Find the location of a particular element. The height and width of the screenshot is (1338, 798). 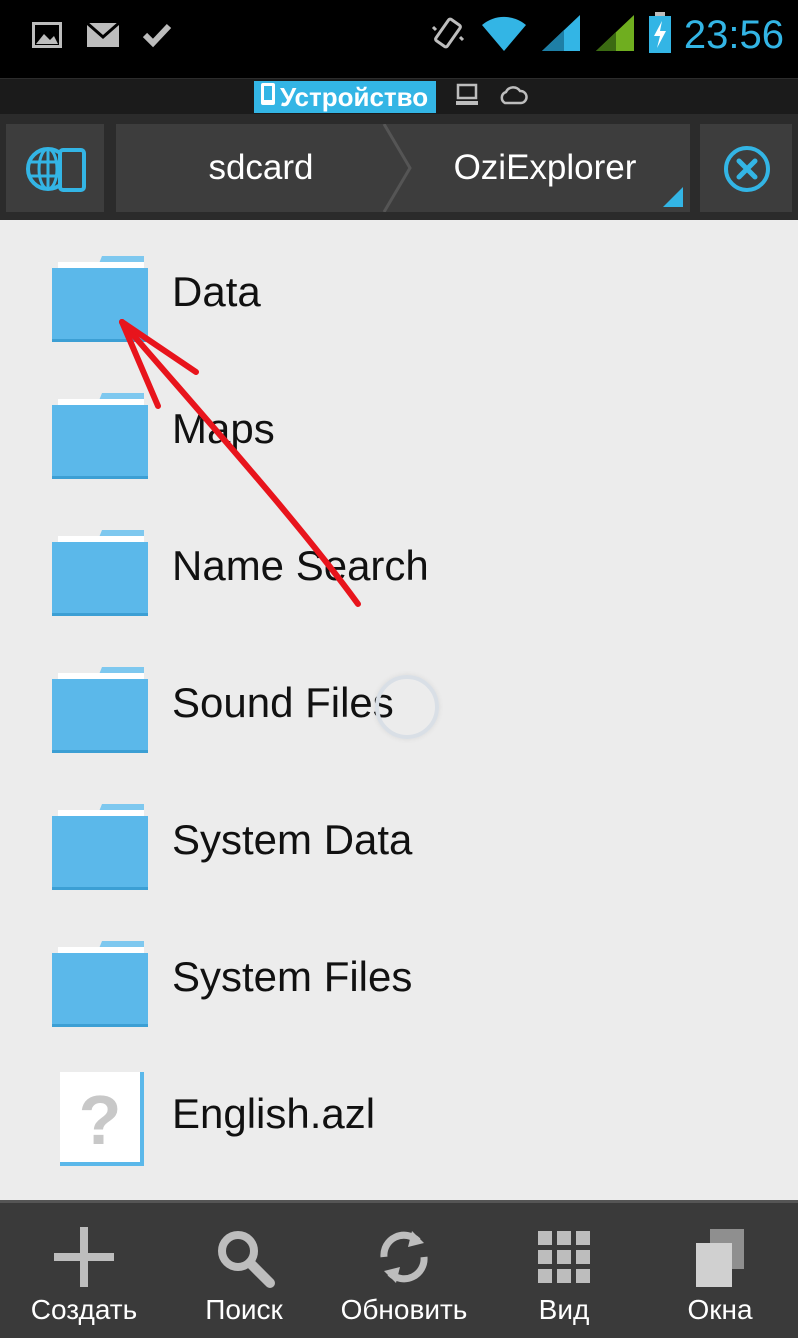

file-name: Sound Files is located at coordinates (283, 702).